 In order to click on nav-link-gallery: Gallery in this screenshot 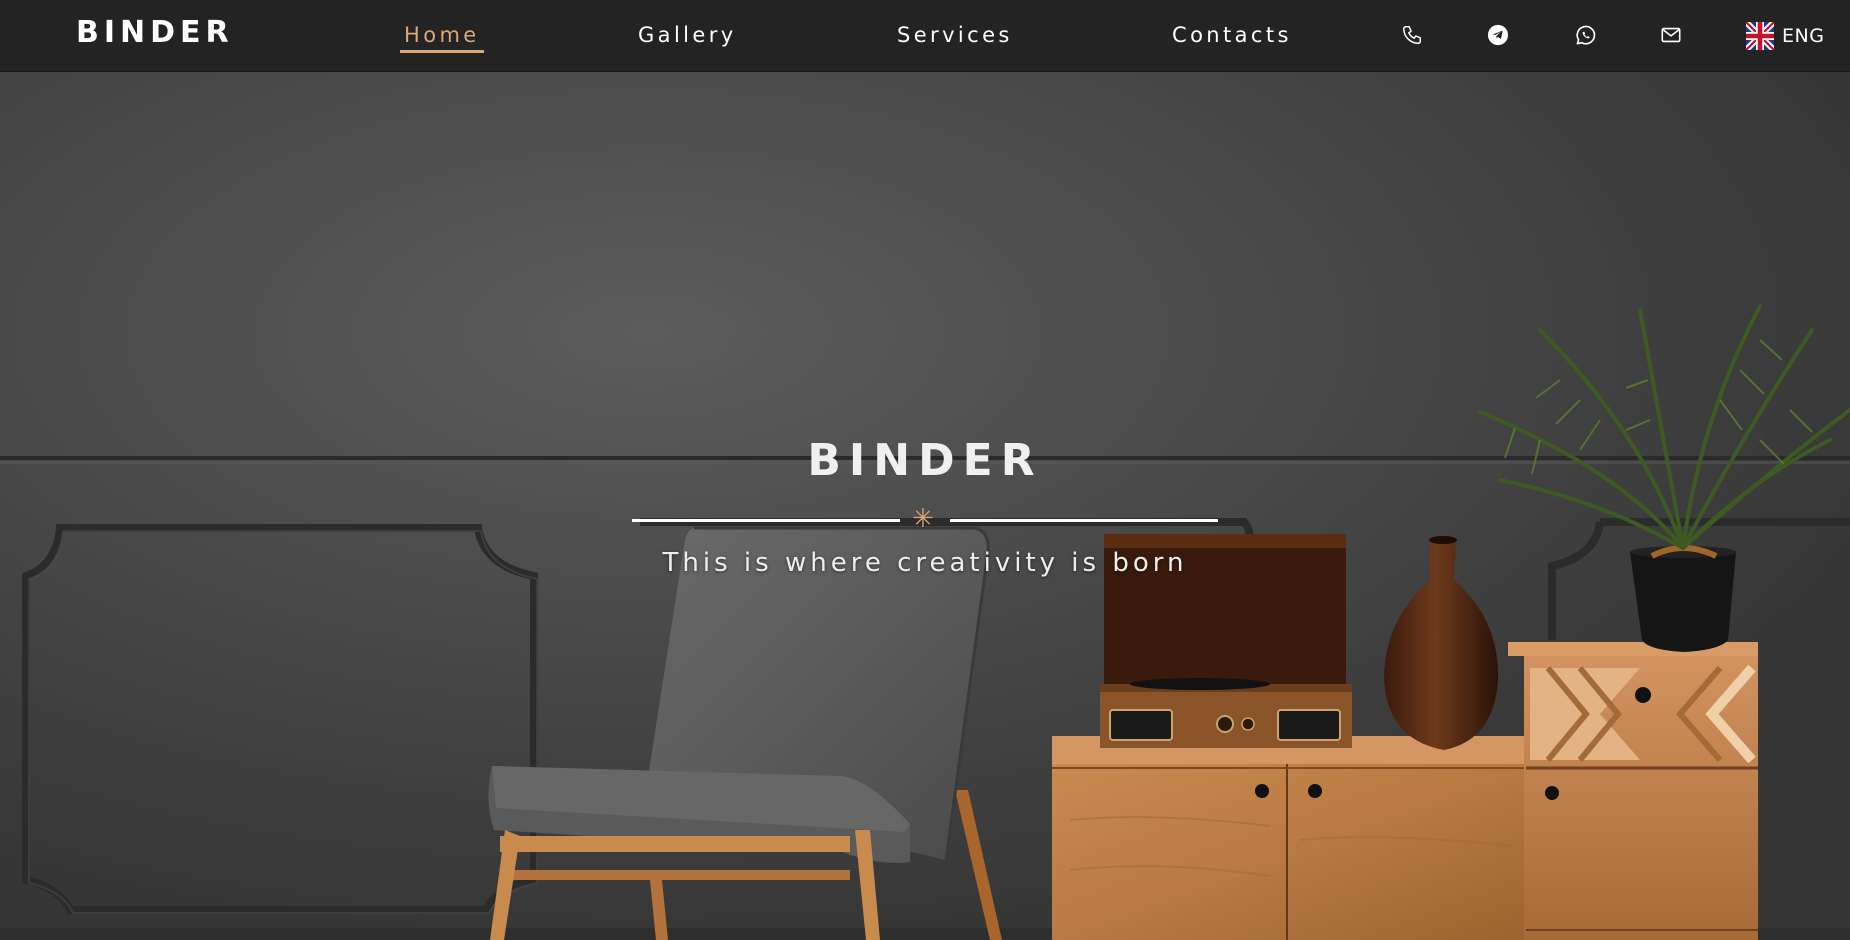, I will do `click(687, 35)`.